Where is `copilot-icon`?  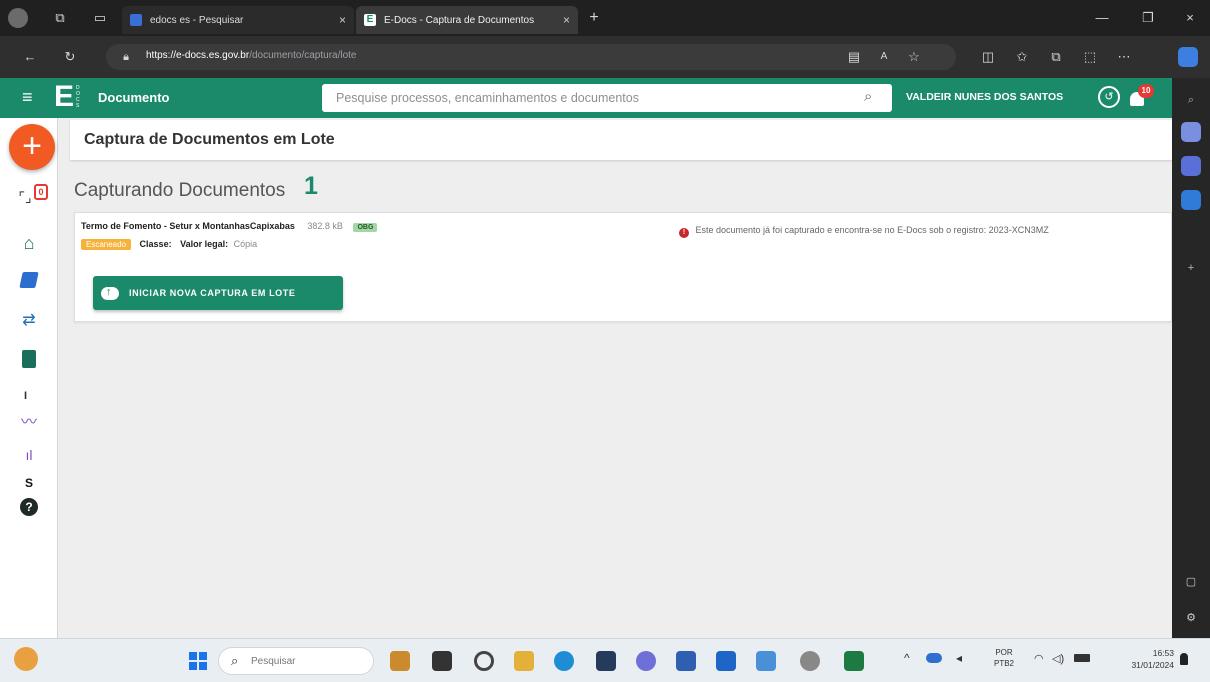
copilot-icon is located at coordinates (1188, 57).